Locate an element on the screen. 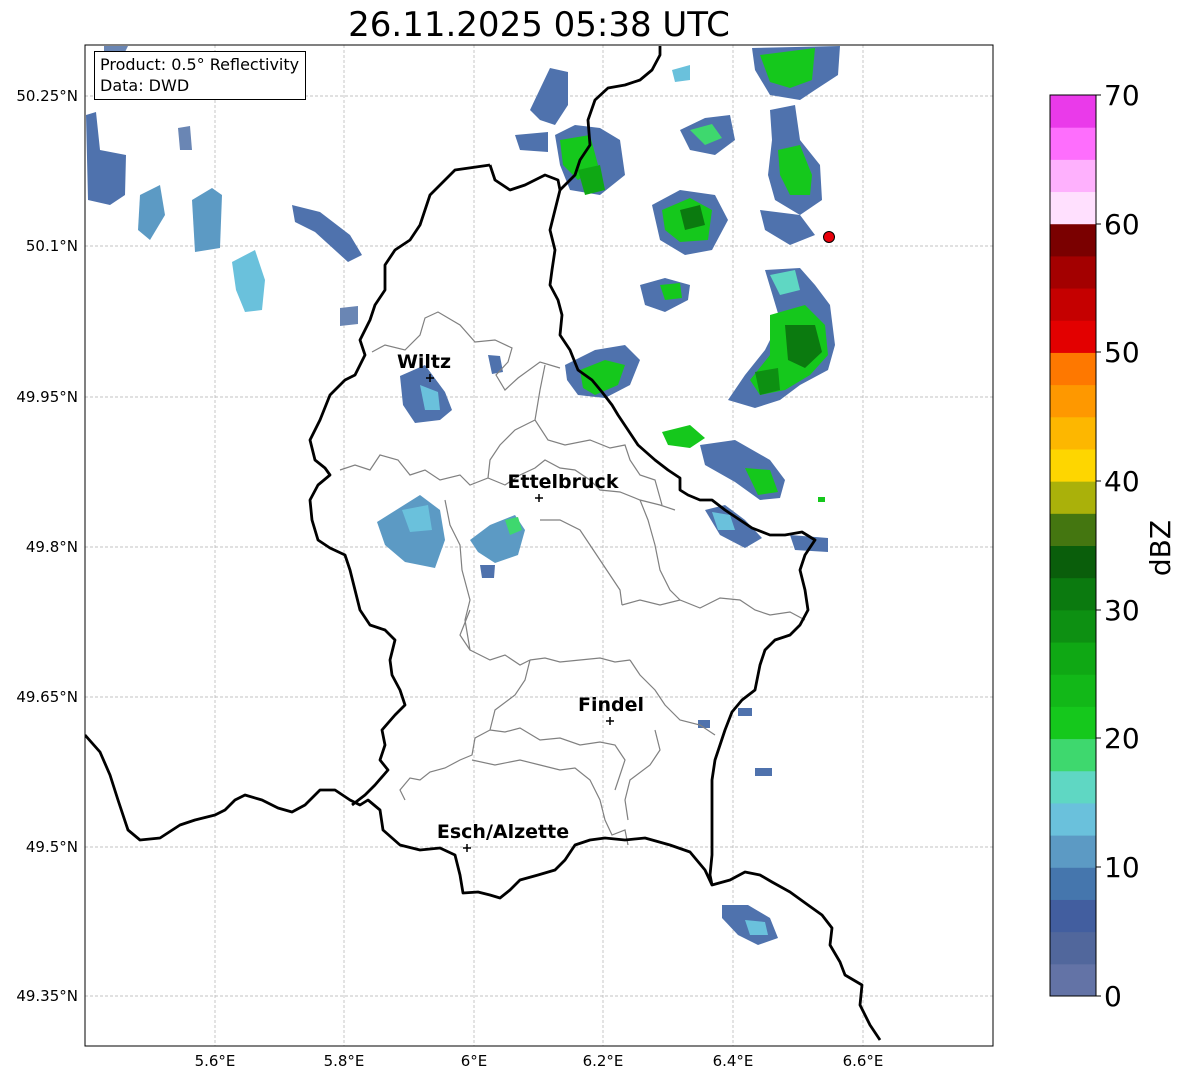 The image size is (1184, 1081). city-label: Findel is located at coordinates (611, 705).